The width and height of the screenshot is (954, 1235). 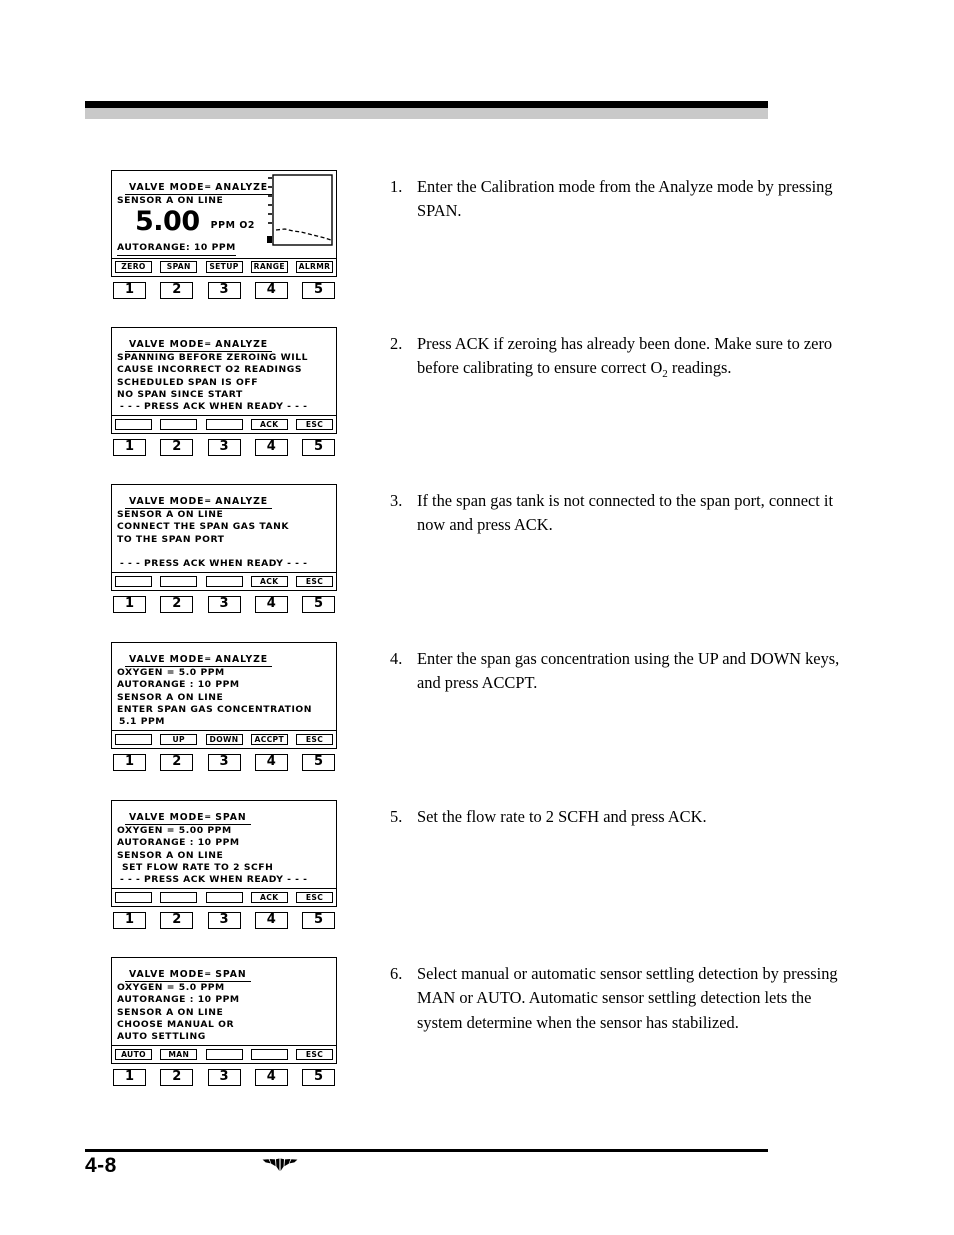 I want to click on entry-value: 5.1, so click(x=128, y=721).